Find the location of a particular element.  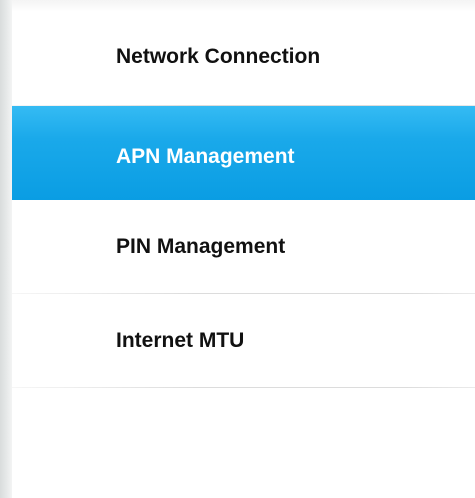

menu-divider is located at coordinates (243, 387).